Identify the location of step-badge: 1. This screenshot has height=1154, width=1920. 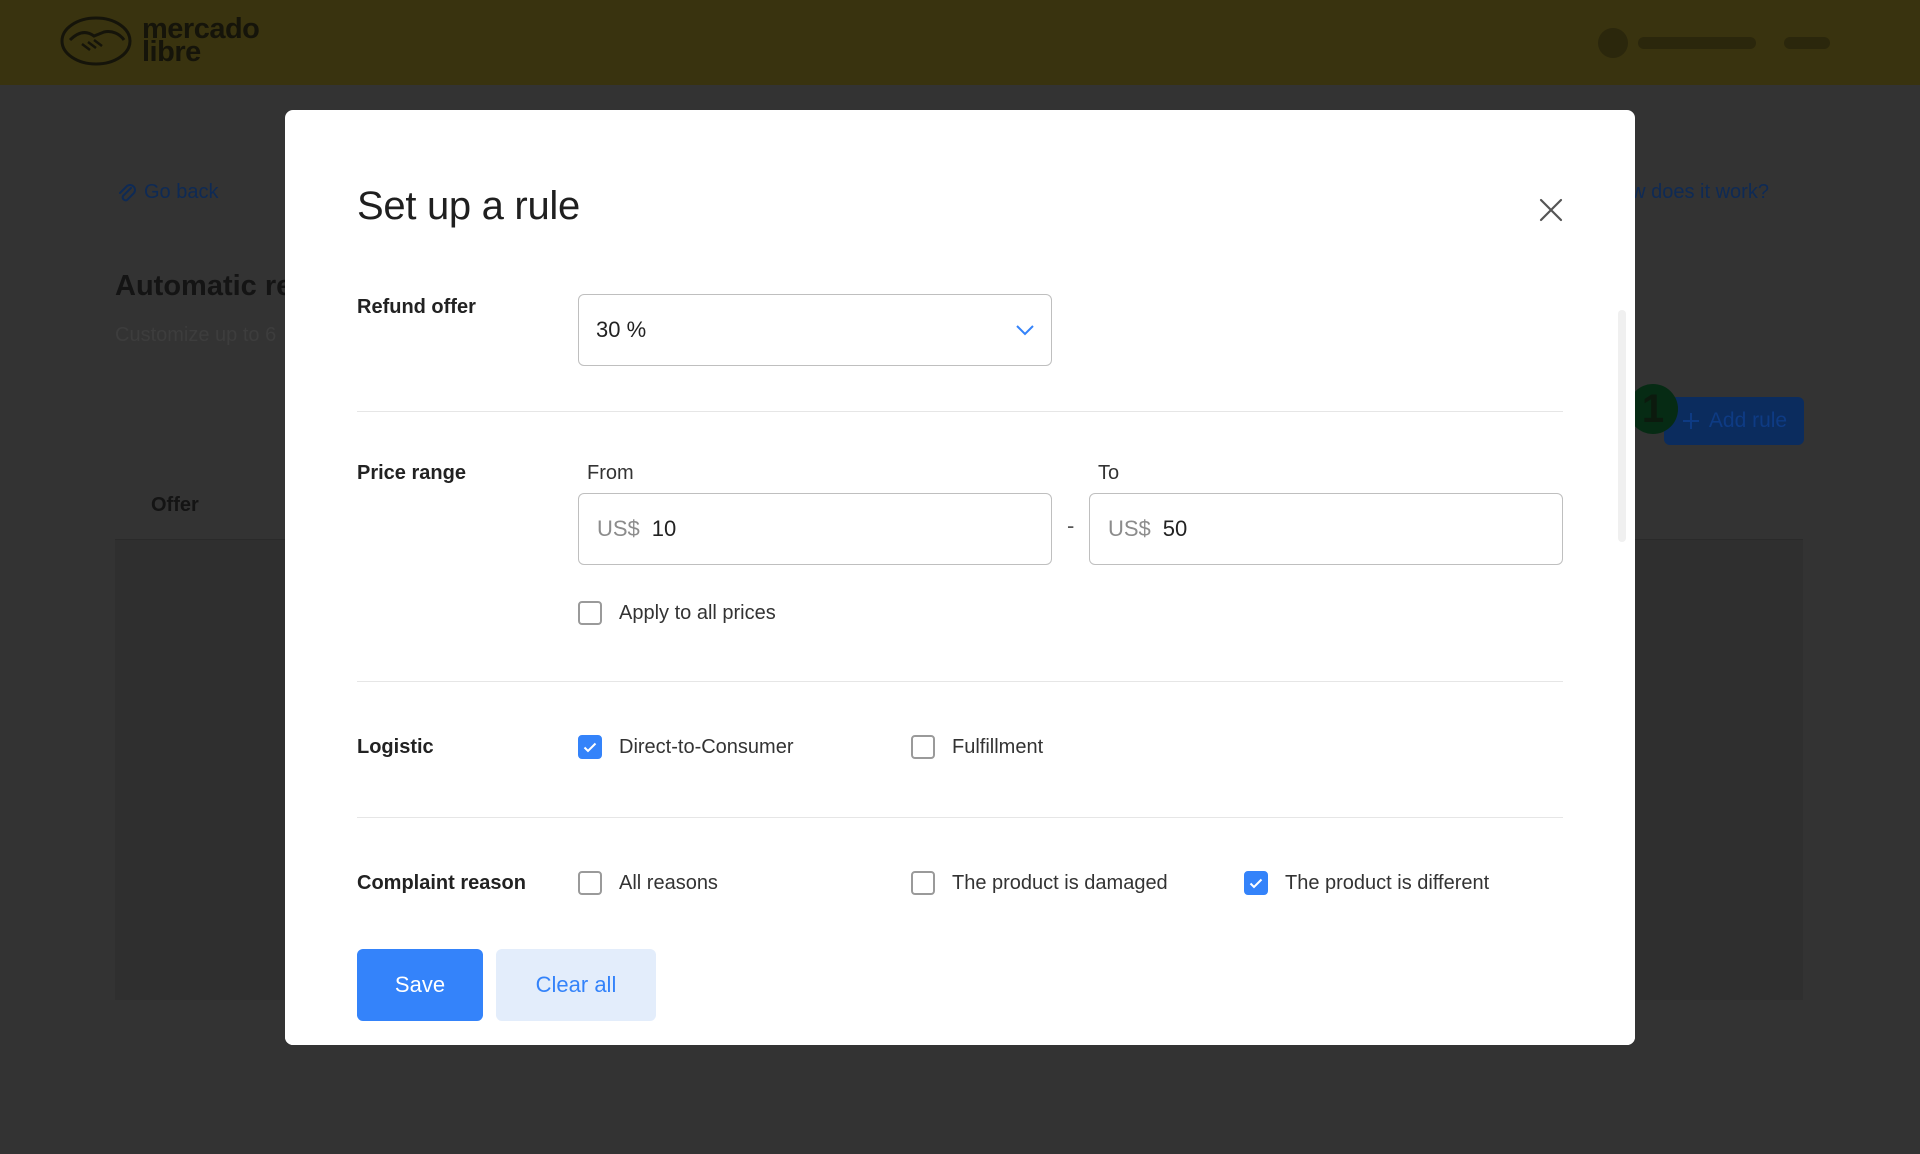
(1653, 409).